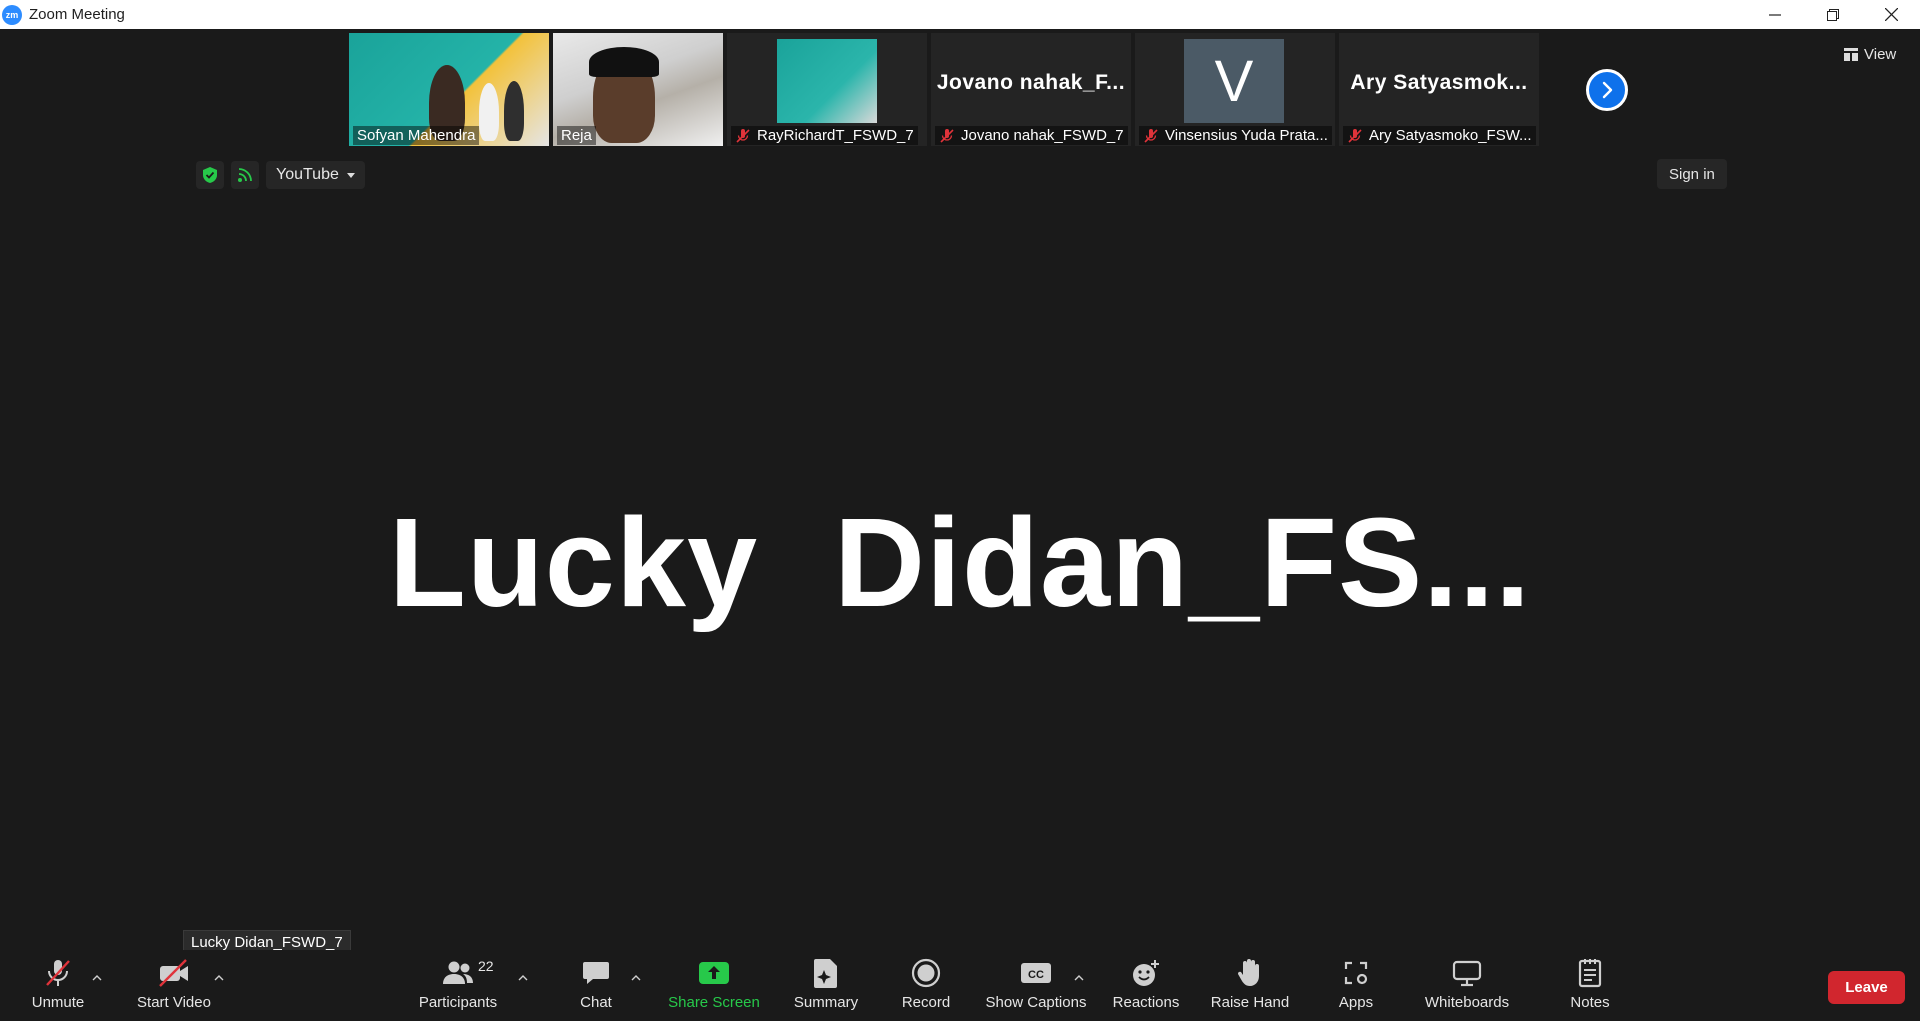  What do you see at coordinates (12, 14) in the screenshot?
I see `zoom-logo-icon: zm` at bounding box center [12, 14].